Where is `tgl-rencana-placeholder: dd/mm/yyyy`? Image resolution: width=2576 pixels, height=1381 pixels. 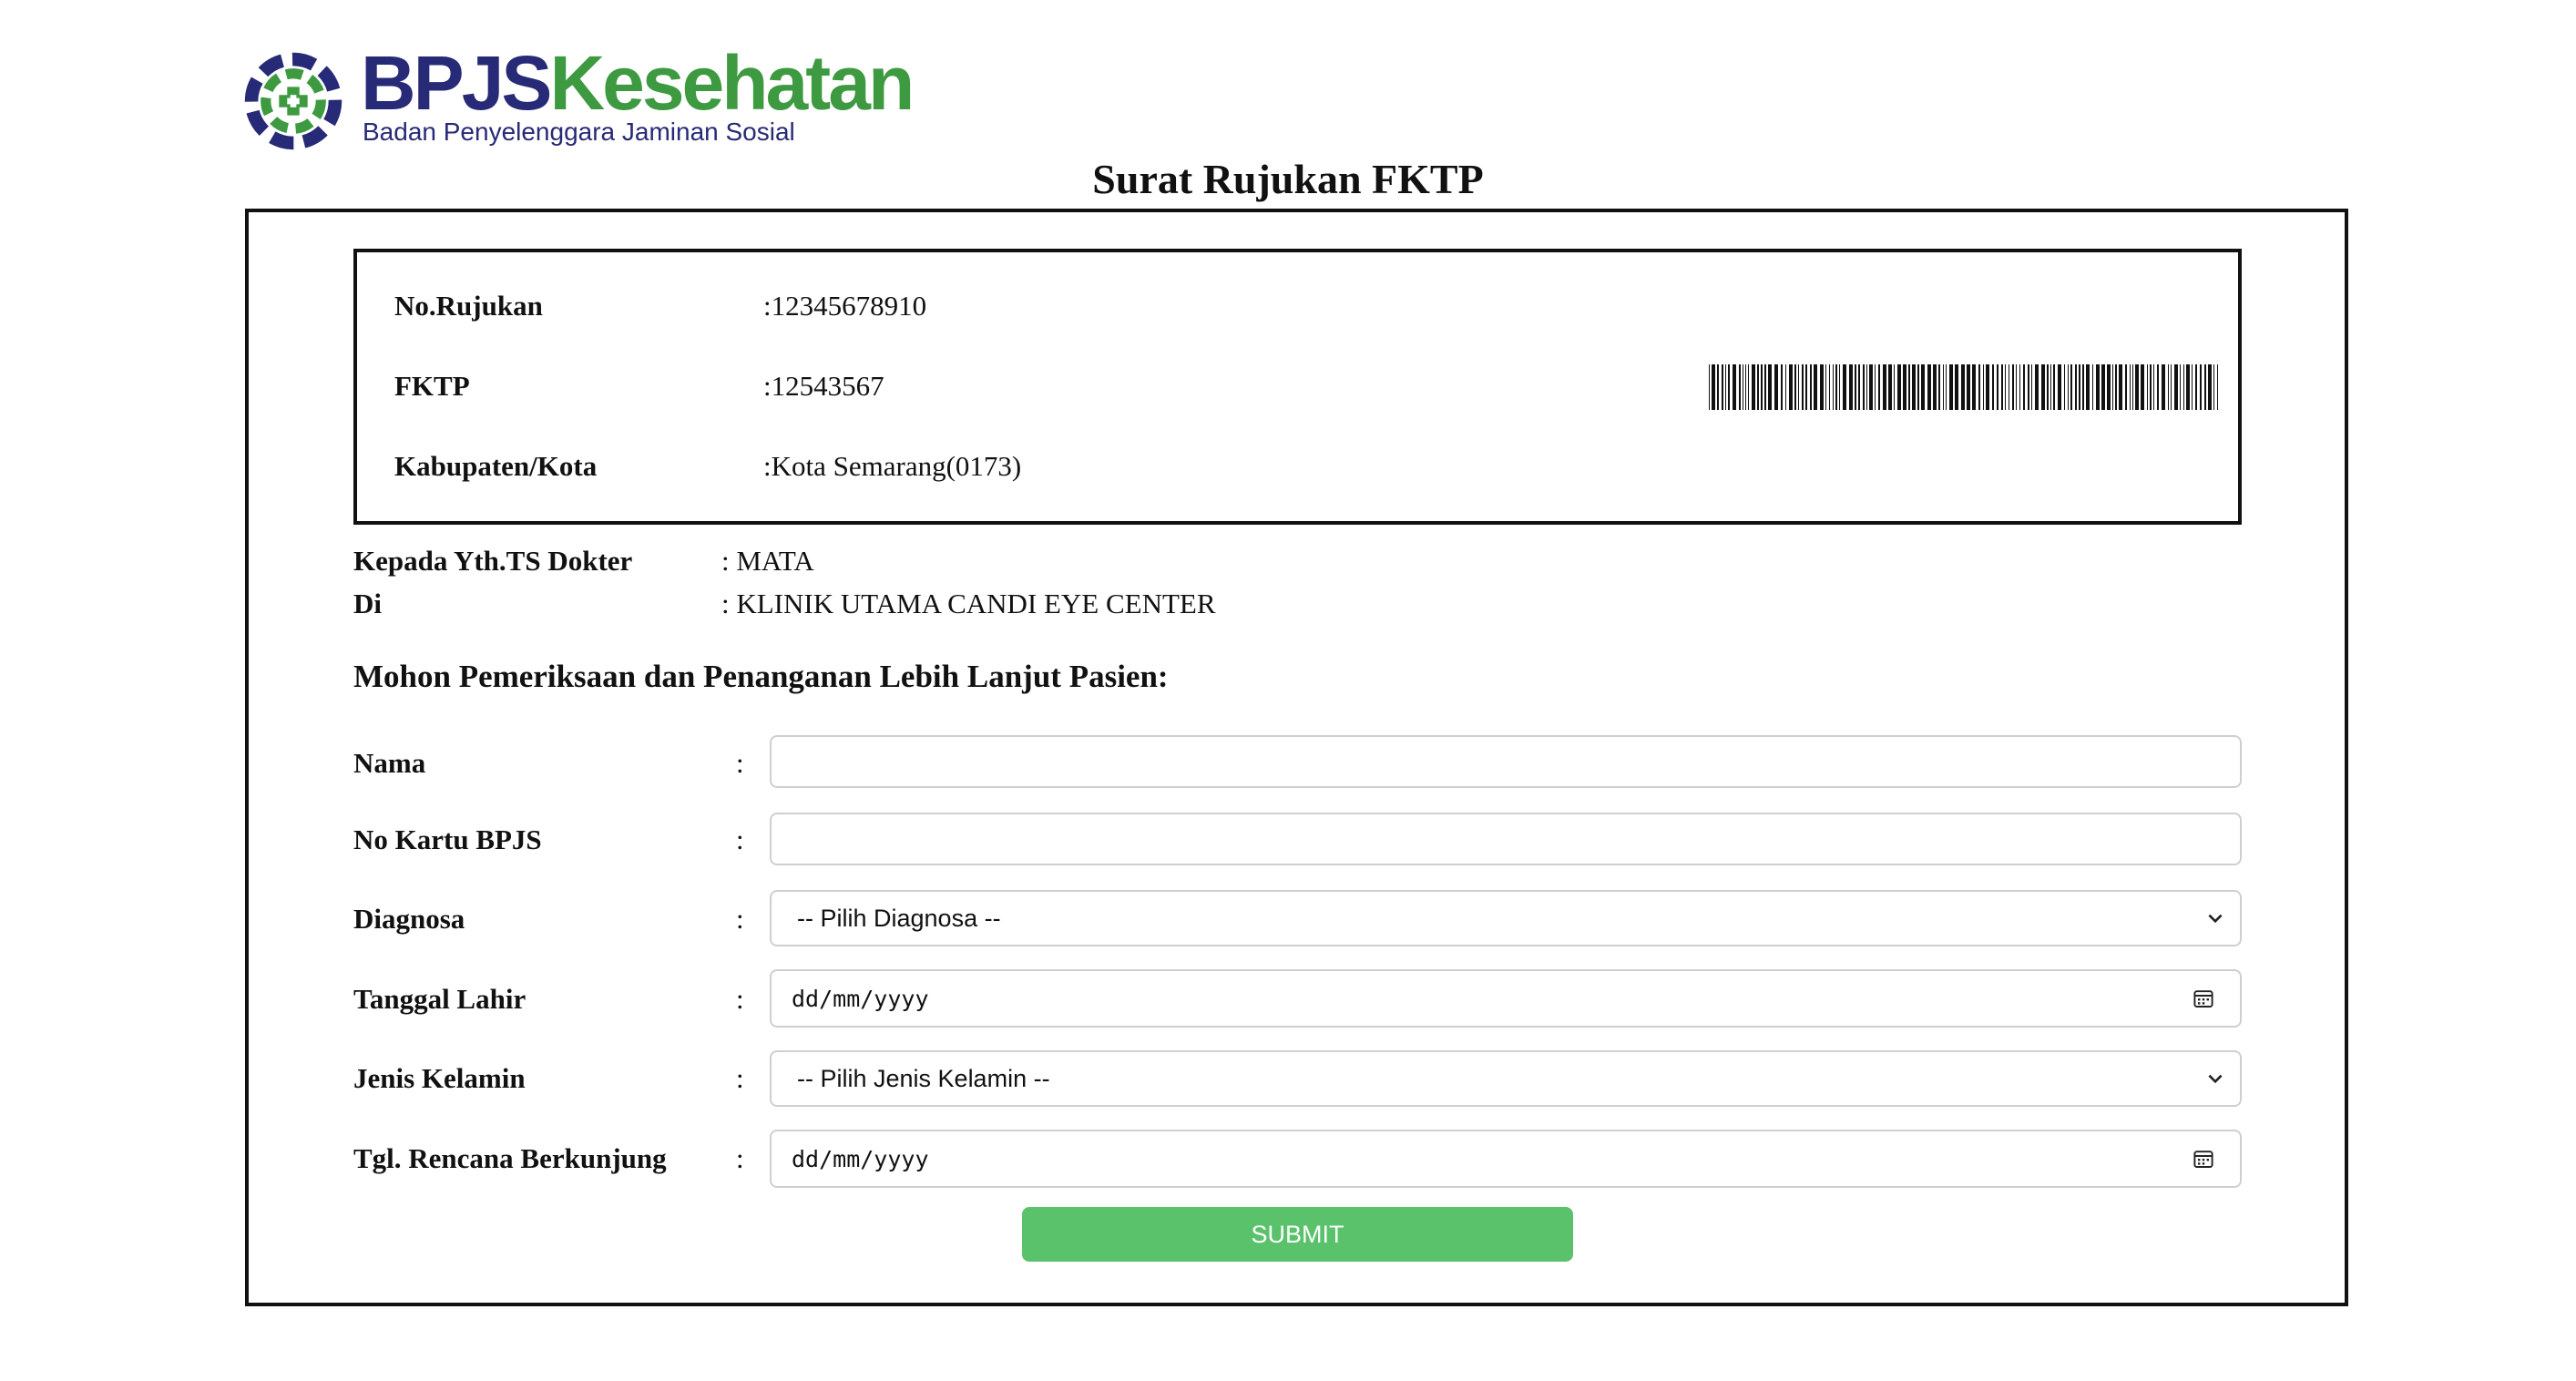 tgl-rencana-placeholder: dd/mm/yyyy is located at coordinates (861, 1159).